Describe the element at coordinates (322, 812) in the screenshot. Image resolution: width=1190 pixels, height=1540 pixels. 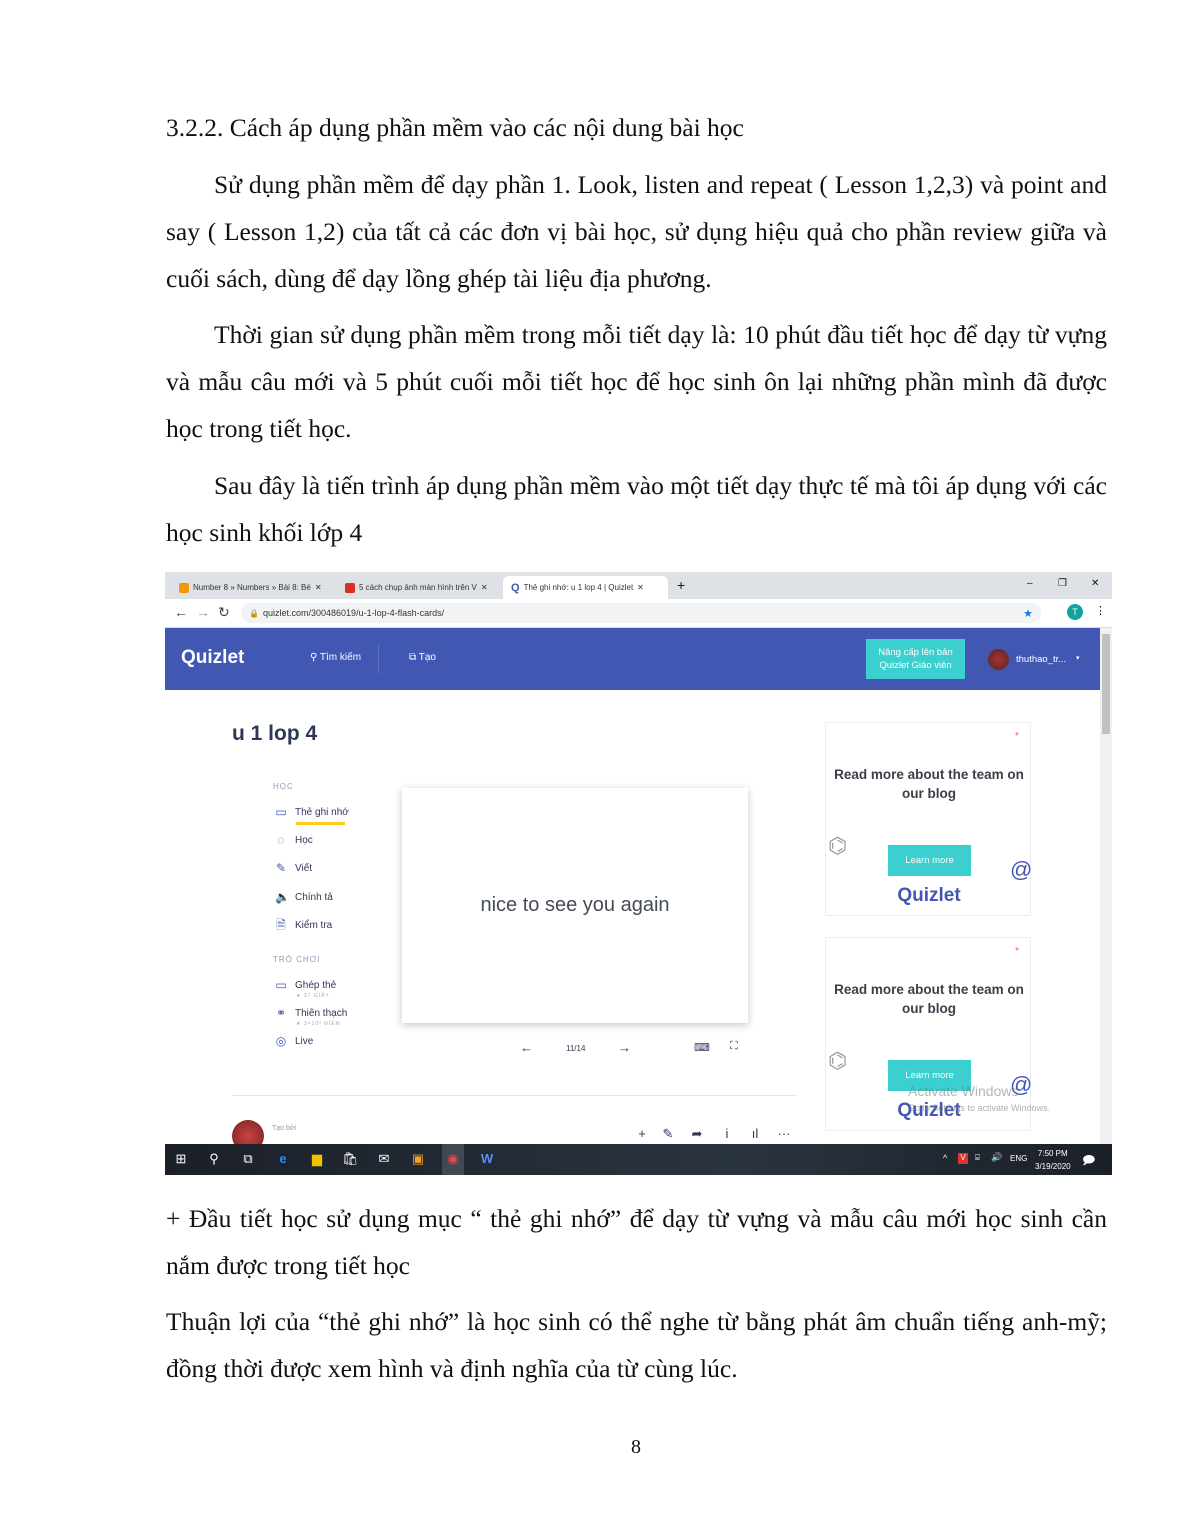
I see `item-label: Thẻ ghi nhớ` at that location.